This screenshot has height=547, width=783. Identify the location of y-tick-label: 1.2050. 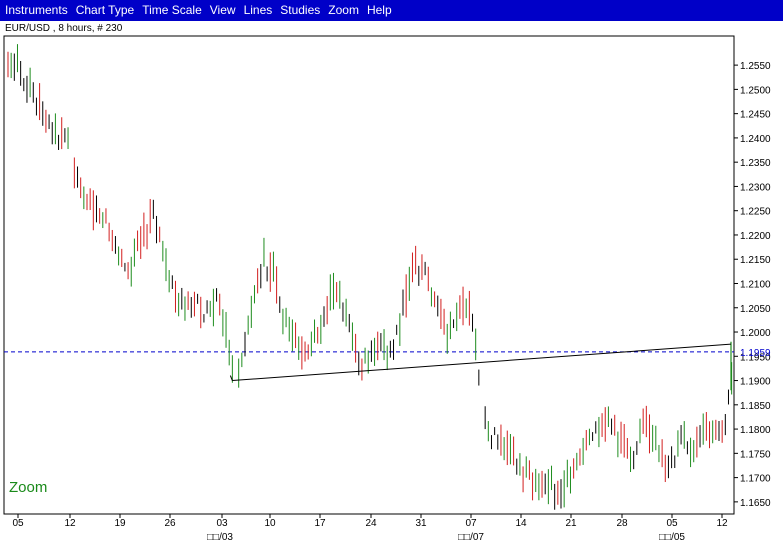
(755, 309).